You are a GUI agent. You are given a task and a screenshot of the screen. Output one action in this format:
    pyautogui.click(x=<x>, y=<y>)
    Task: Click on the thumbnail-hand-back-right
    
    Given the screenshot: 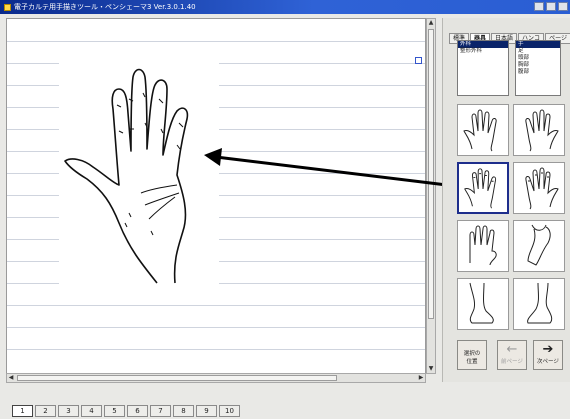 What is the action you would take?
    pyautogui.click(x=539, y=188)
    